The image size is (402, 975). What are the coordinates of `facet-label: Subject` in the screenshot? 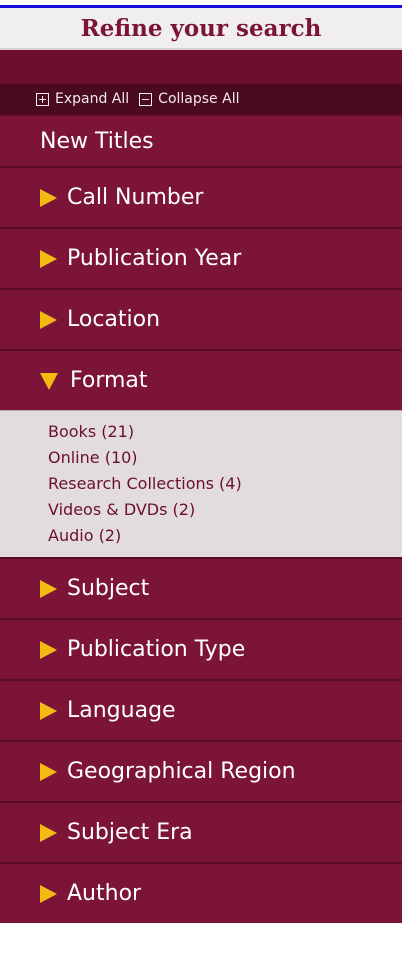 It's located at (108, 588).